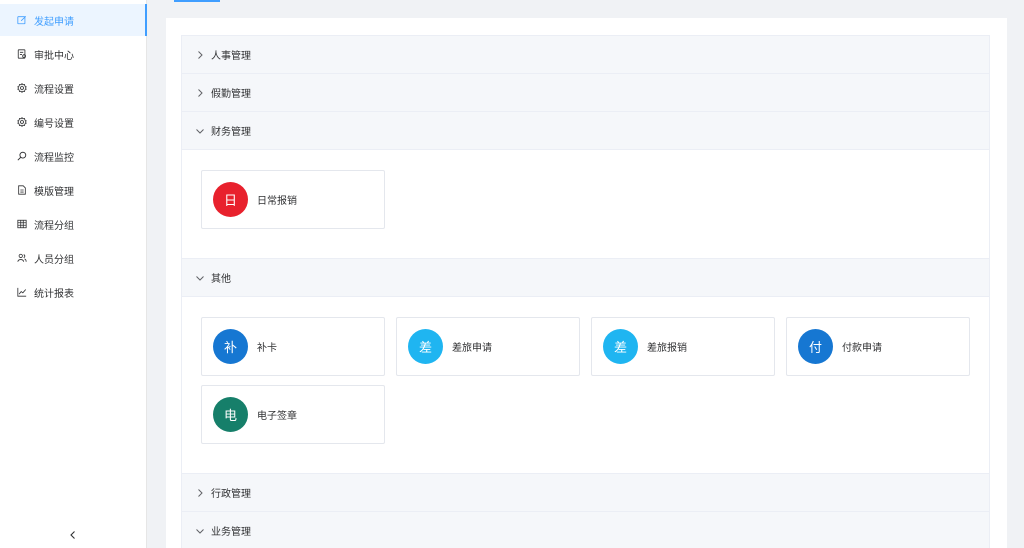 The height and width of the screenshot is (548, 1024). I want to click on sidebar-item-process-settings: 流程设置, so click(73, 88).